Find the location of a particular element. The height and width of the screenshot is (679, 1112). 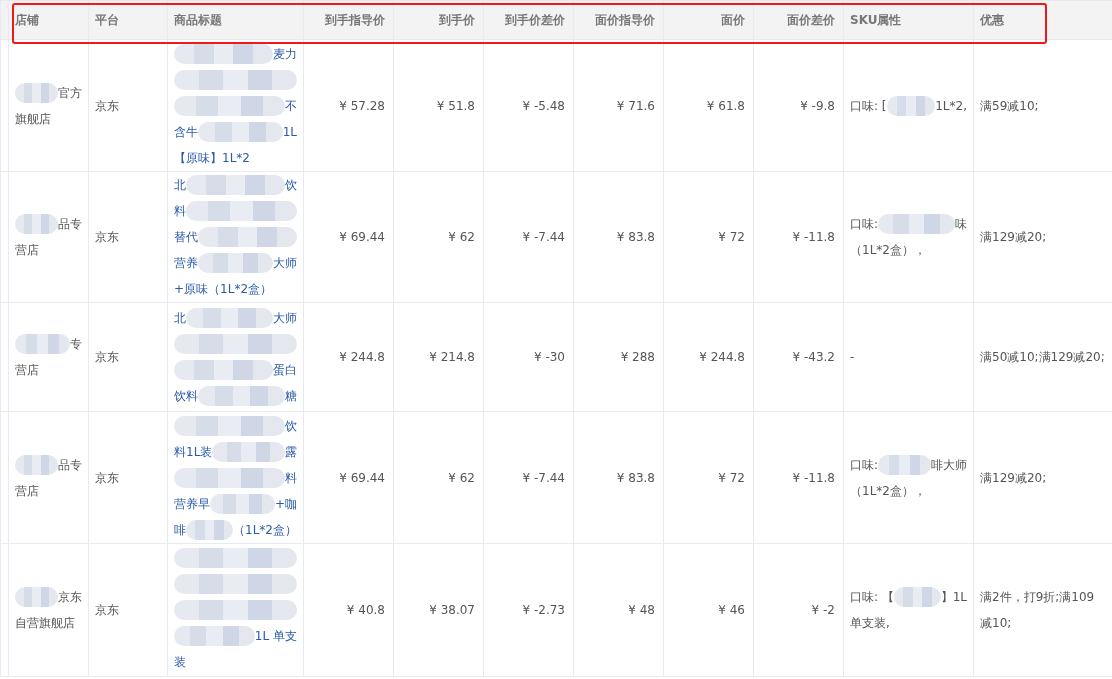

product-title: （1L*2盒） is located at coordinates (265, 529).